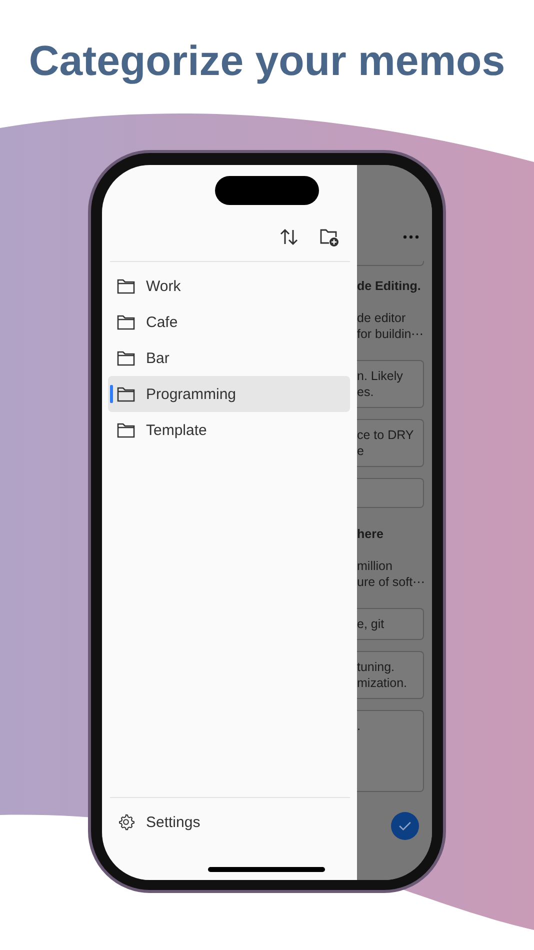 This screenshot has width=534, height=950. What do you see at coordinates (371, 624) in the screenshot?
I see `memo-text: e, git` at bounding box center [371, 624].